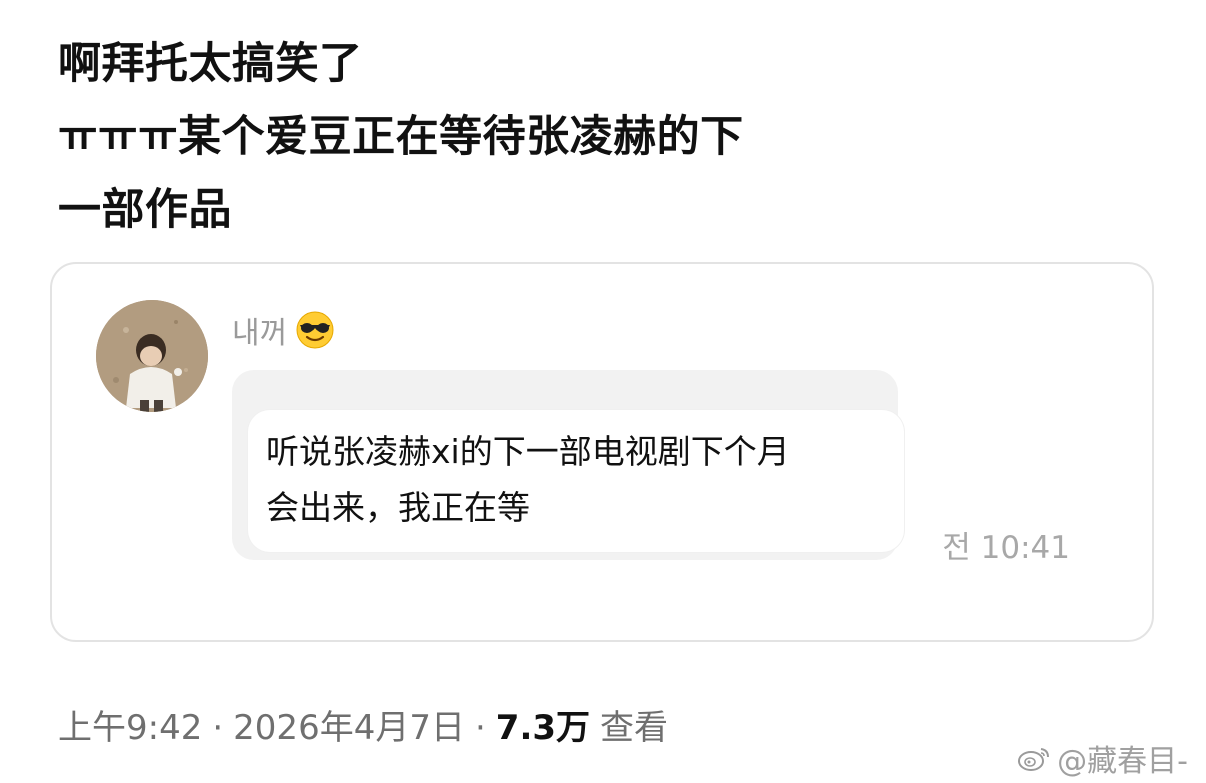  I want to click on watermark: @藏春目-, so click(1102, 758).